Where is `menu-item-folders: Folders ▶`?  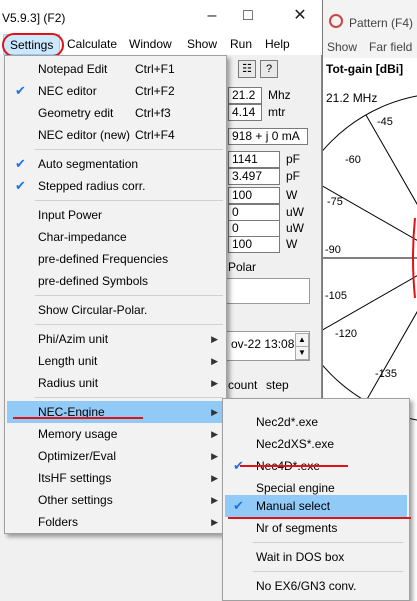
menu-item-folders: Folders ▶ is located at coordinates (115, 522).